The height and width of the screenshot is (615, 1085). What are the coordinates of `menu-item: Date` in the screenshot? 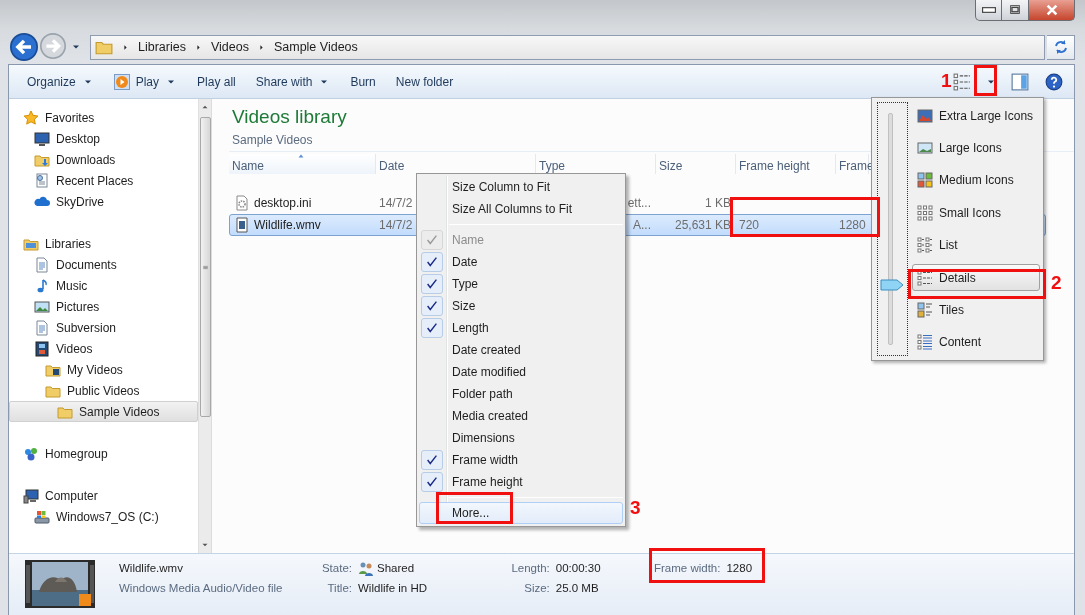 It's located at (521, 262).